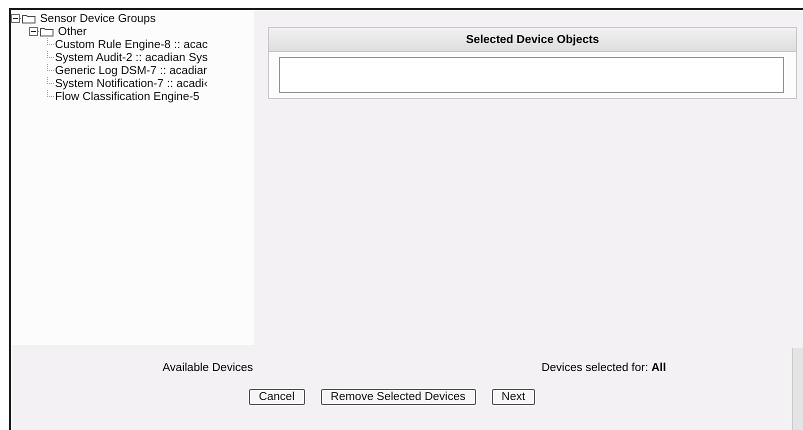 The width and height of the screenshot is (803, 430). I want to click on selected-for-label: Devices selected for: All, so click(603, 368).